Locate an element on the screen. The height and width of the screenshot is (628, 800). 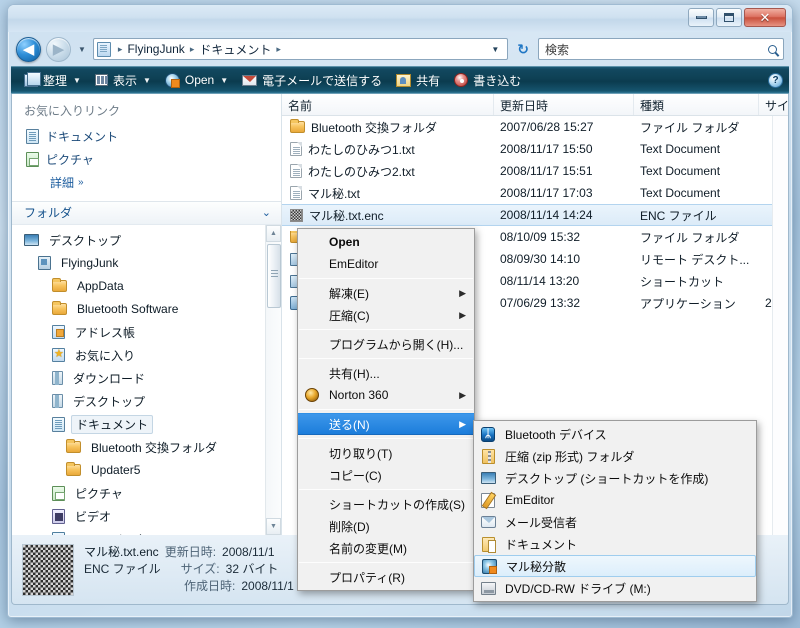
tree-item-updater5: Updater5 is located at coordinates (146, 470).